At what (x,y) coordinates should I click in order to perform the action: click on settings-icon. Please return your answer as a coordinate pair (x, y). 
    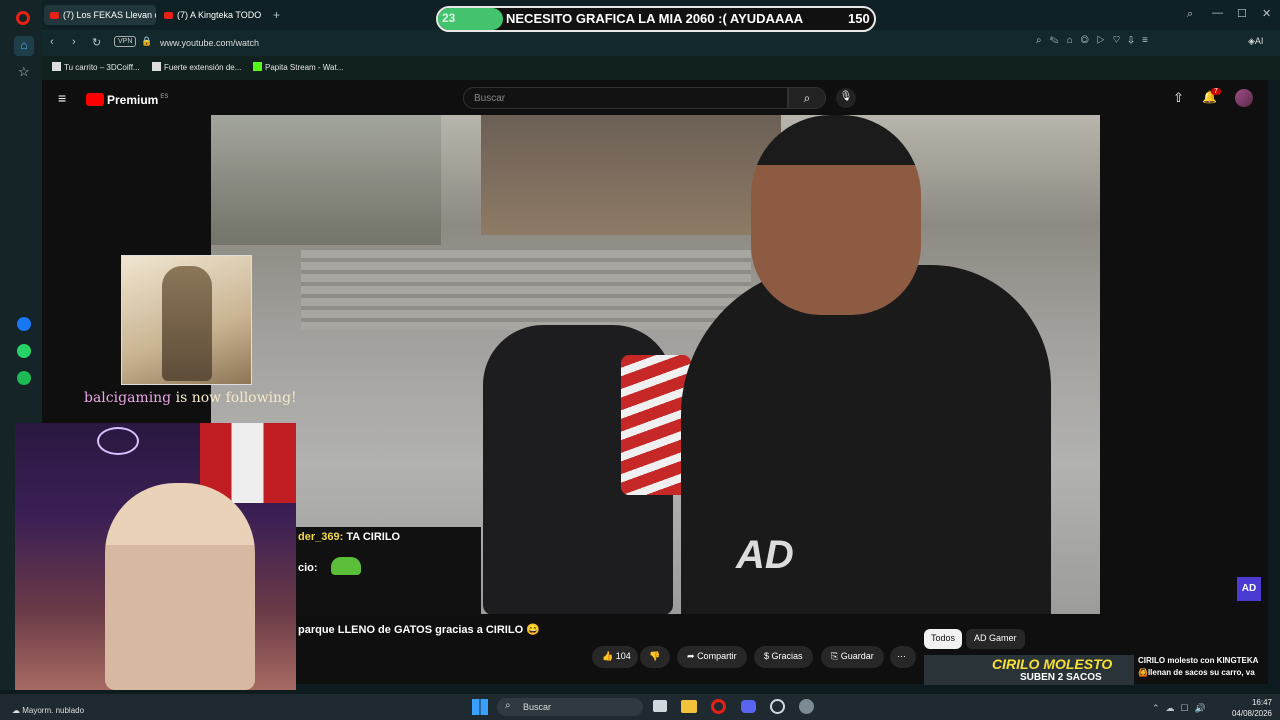
    Looking at the image, I should click on (806, 706).